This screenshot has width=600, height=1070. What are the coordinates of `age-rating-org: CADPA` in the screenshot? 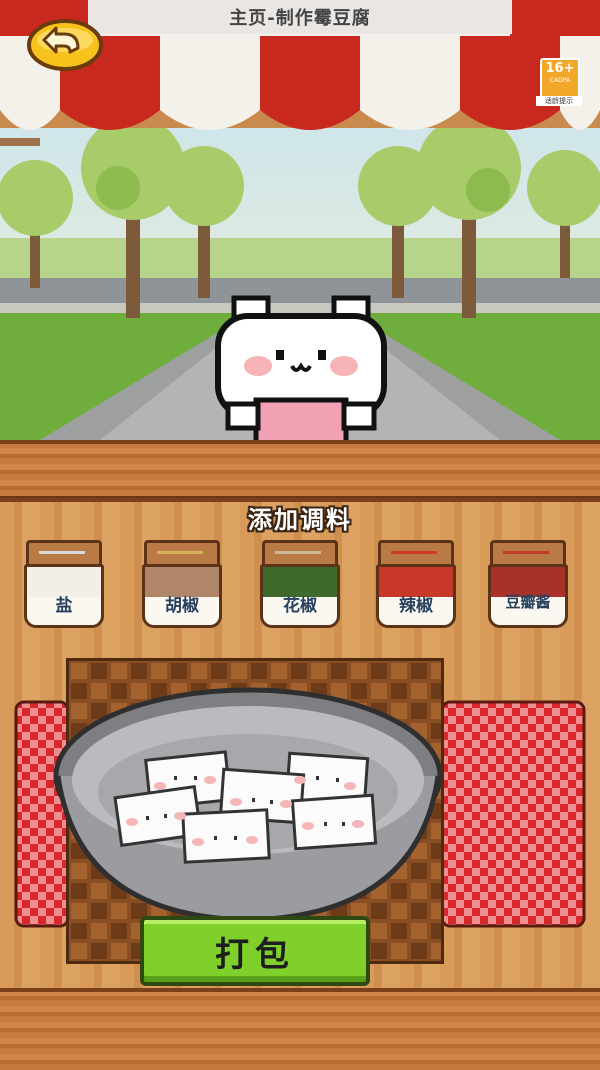 It's located at (560, 80).